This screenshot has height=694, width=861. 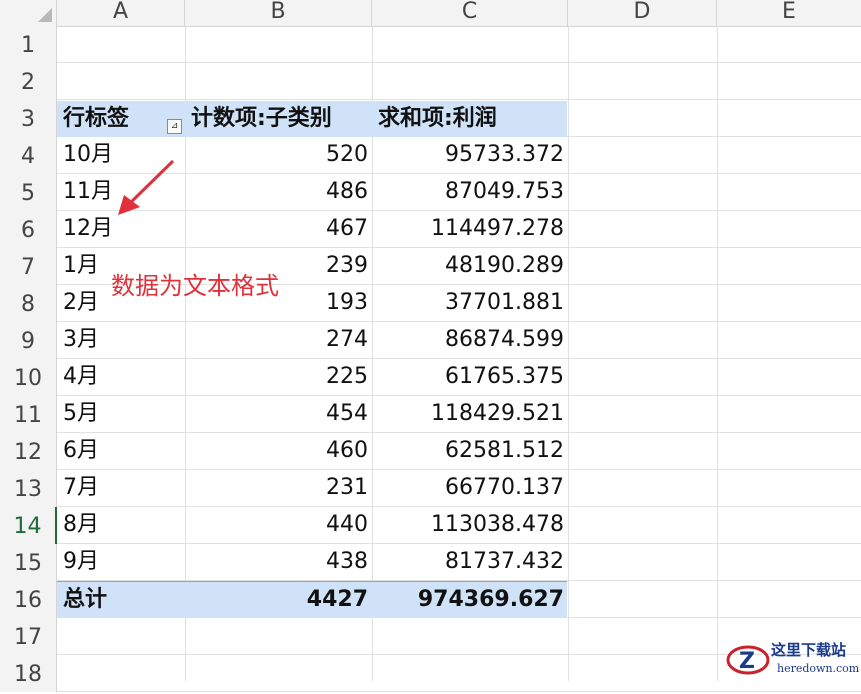 I want to click on row-header-6: 6, so click(x=28, y=229).